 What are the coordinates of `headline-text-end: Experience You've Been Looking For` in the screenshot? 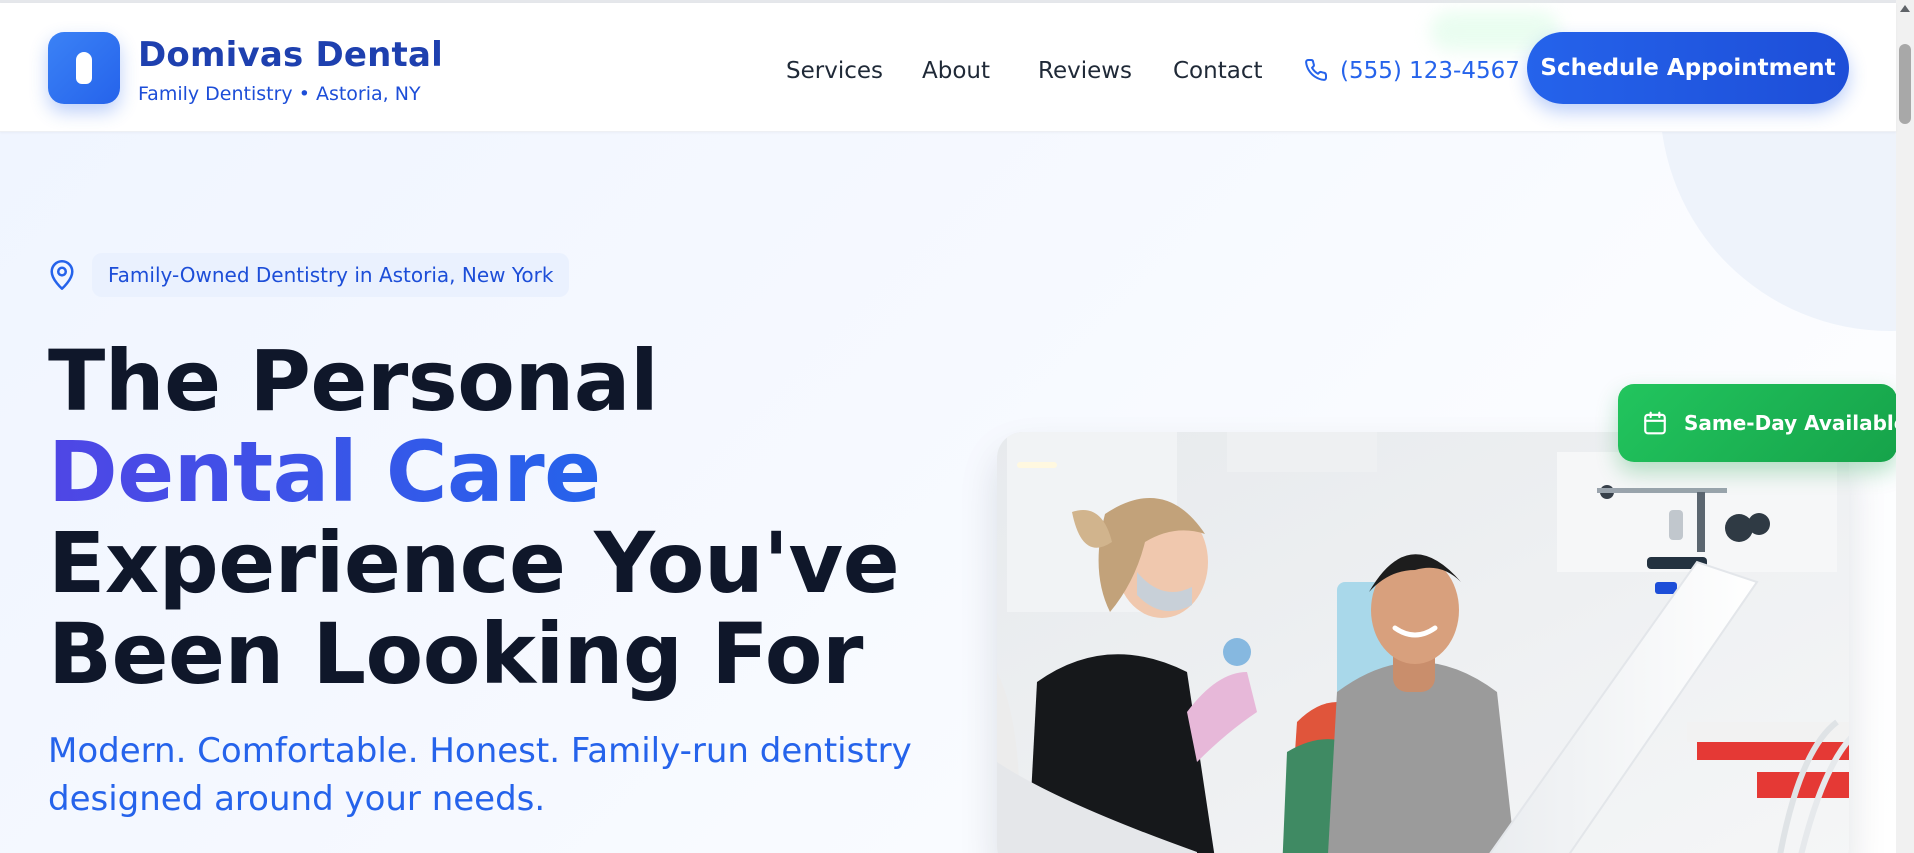 It's located at (474, 608).